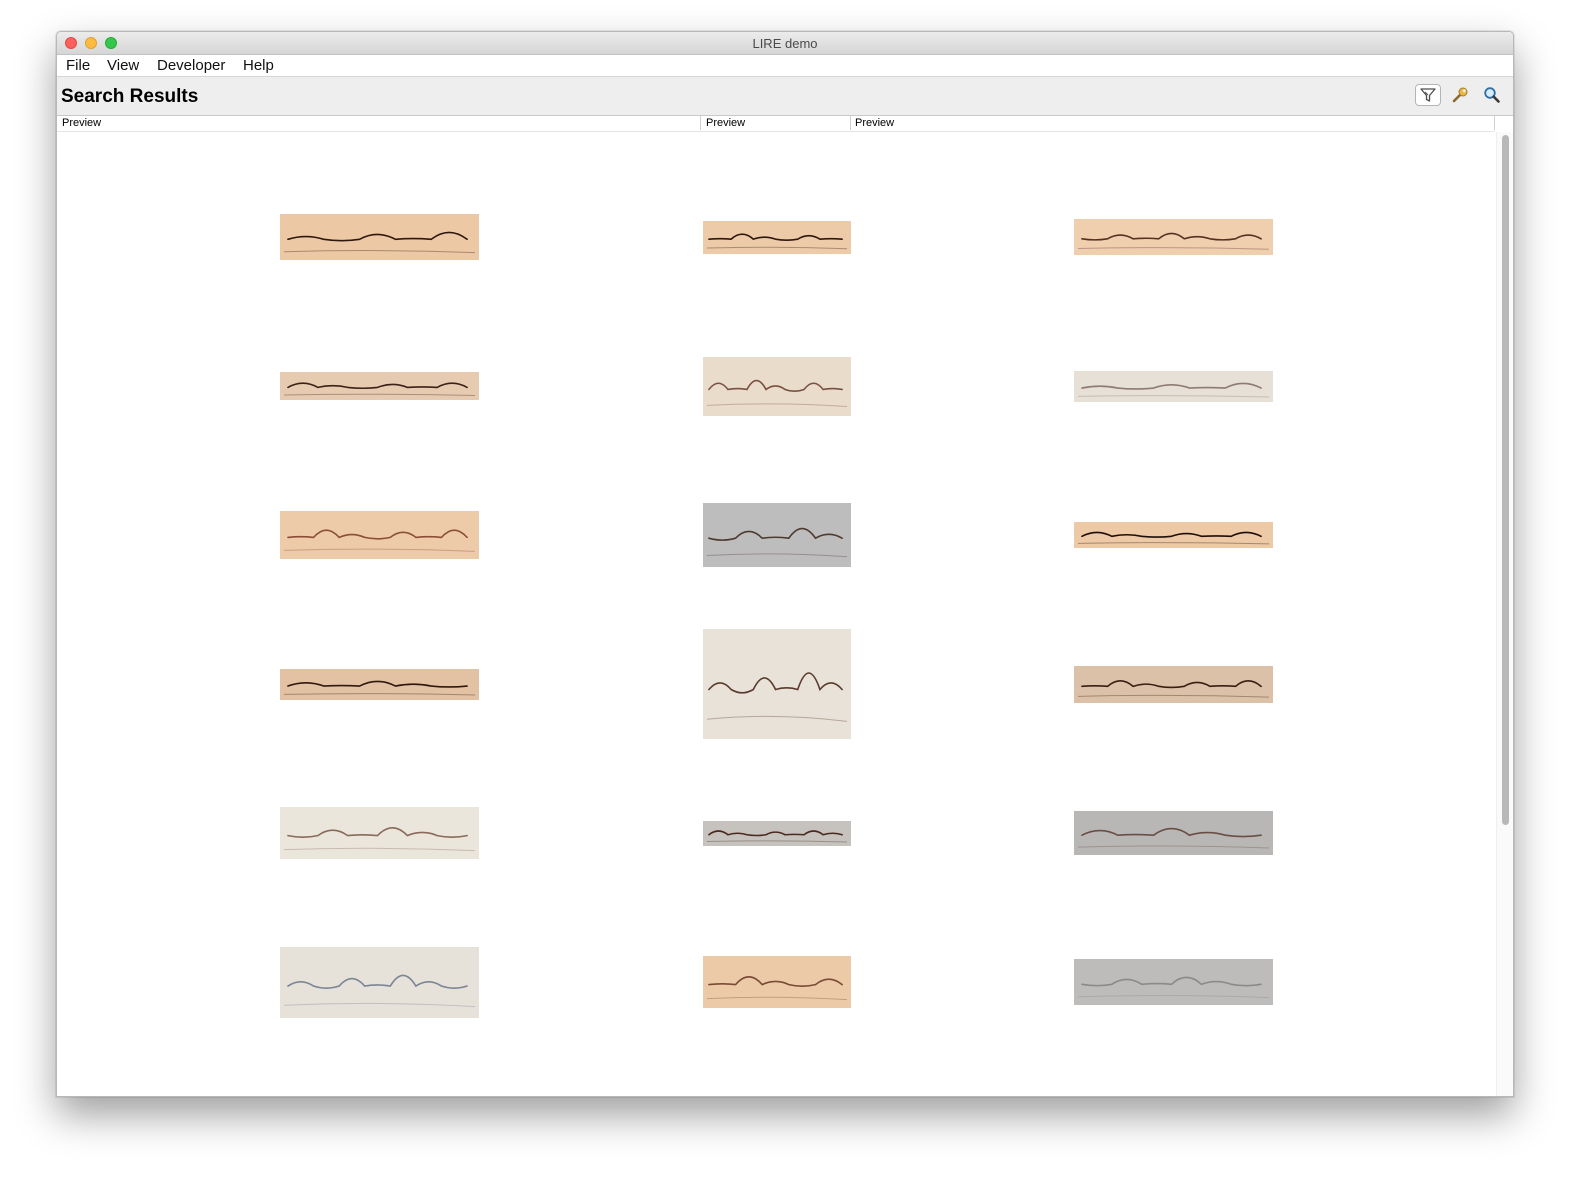 This screenshot has height=1183, width=1577. I want to click on wrench-icon, so click(1460, 95).